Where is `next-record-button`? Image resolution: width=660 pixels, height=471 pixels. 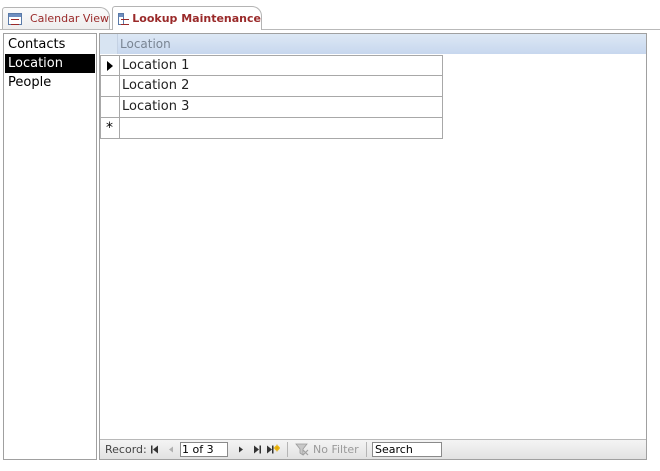 next-record-button is located at coordinates (241, 449).